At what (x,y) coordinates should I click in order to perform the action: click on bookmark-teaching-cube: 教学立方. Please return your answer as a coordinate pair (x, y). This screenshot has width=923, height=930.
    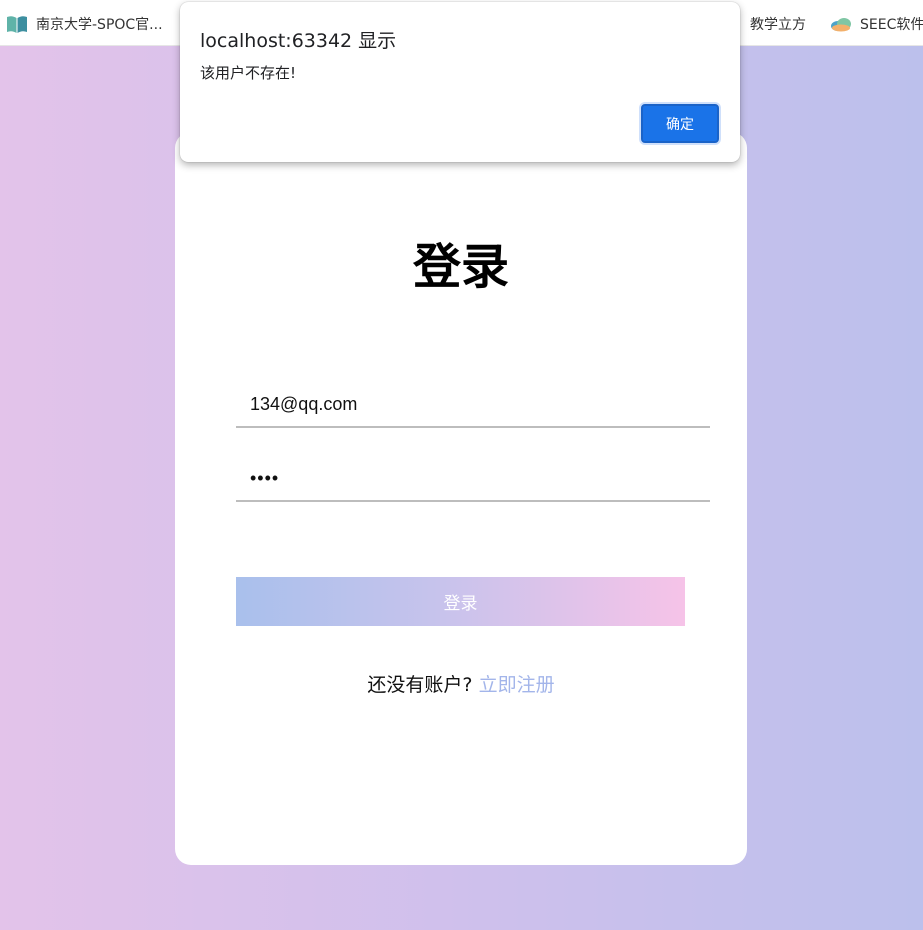
    Looking at the image, I should click on (778, 24).